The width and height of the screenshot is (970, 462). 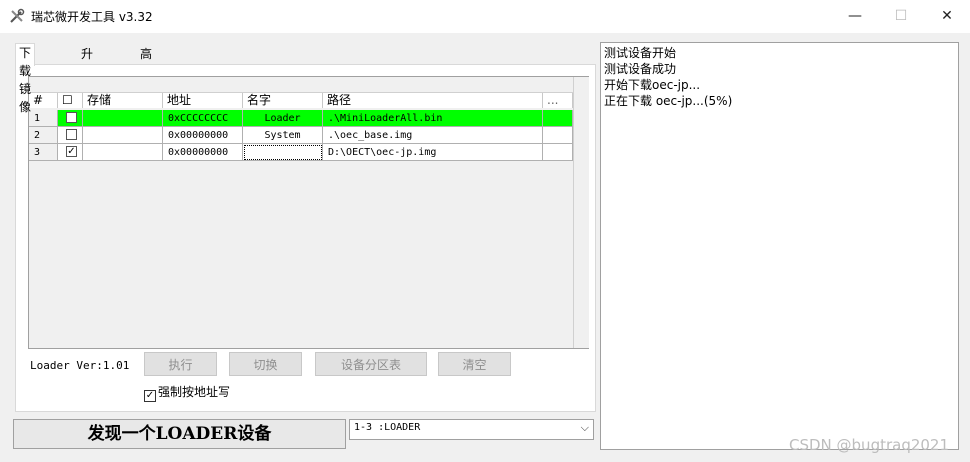 I want to click on loader-version: Loader Ver:1.01, so click(x=80, y=365).